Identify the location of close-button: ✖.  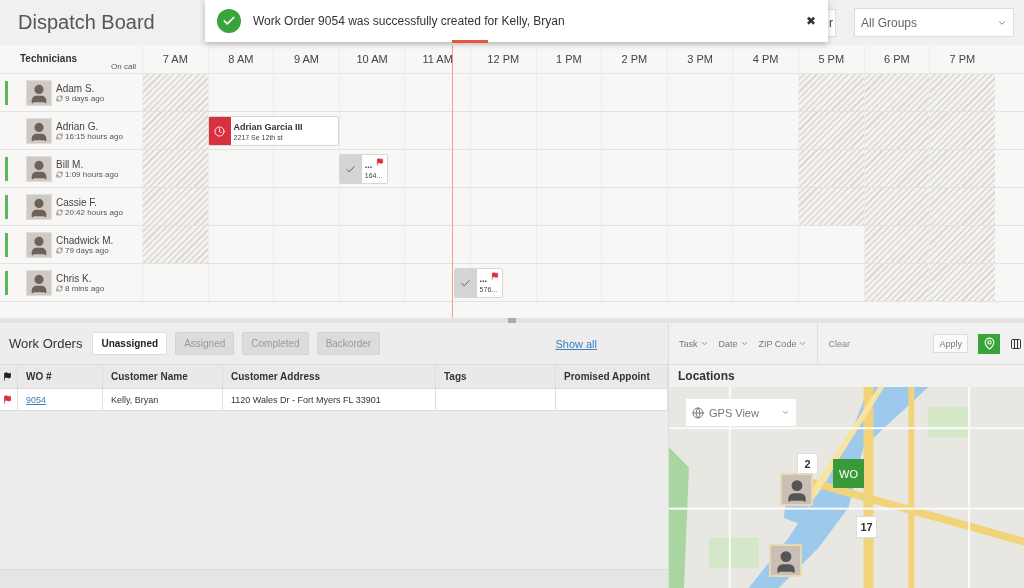
(811, 21).